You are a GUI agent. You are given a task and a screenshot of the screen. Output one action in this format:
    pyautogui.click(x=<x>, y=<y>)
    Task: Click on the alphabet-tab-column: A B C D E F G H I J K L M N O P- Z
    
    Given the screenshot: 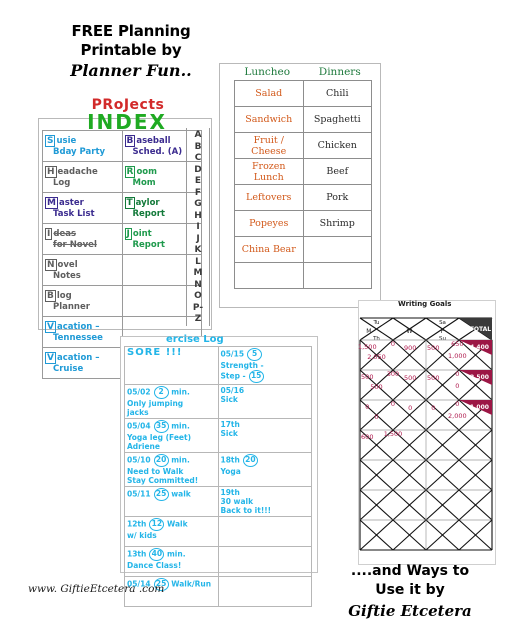 What is the action you would take?
    pyautogui.click(x=198, y=227)
    